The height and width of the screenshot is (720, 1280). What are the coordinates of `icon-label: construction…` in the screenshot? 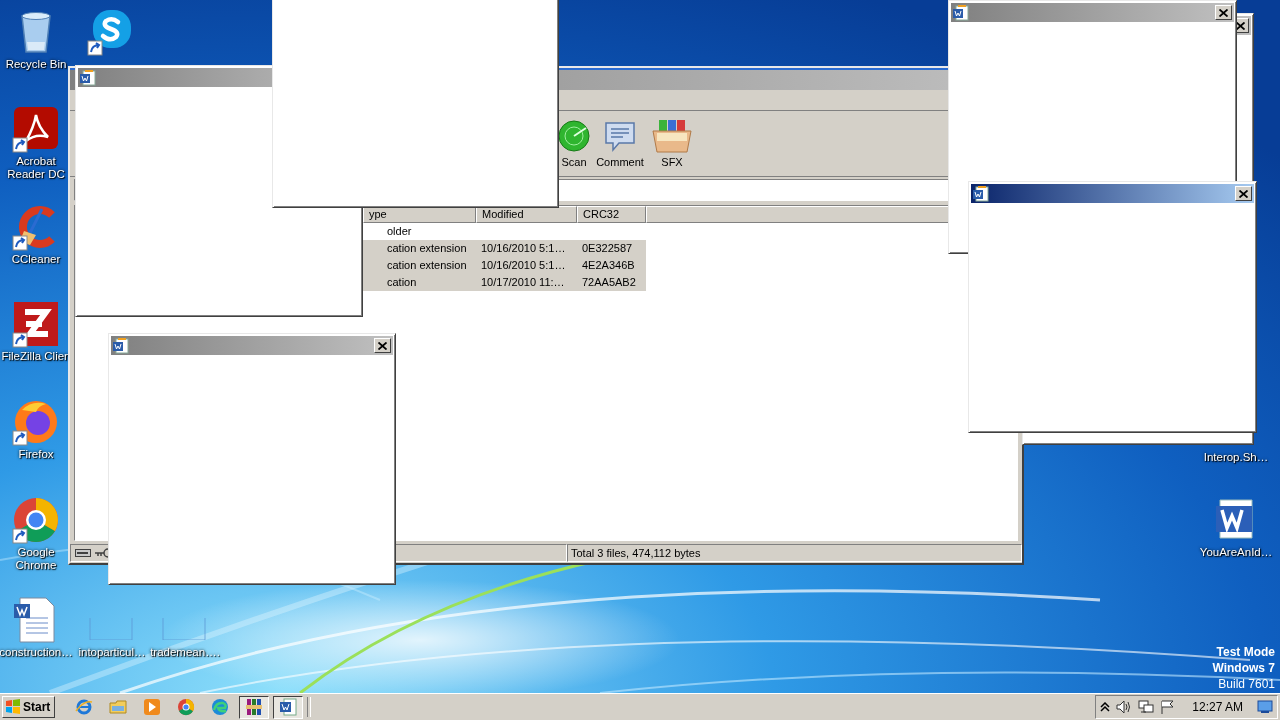 It's located at (37, 652).